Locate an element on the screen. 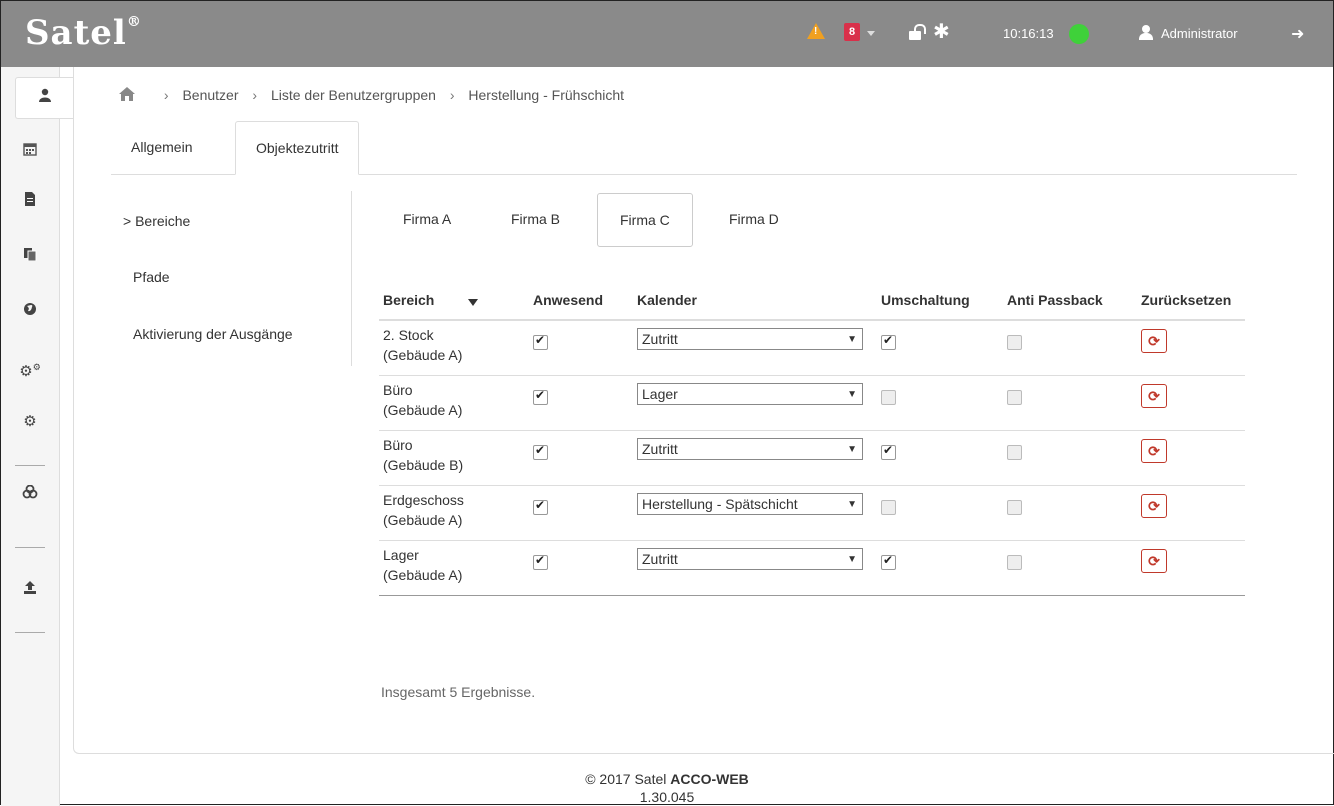 The width and height of the screenshot is (1334, 806). column-header-present: Anwesend is located at coordinates (581, 301).